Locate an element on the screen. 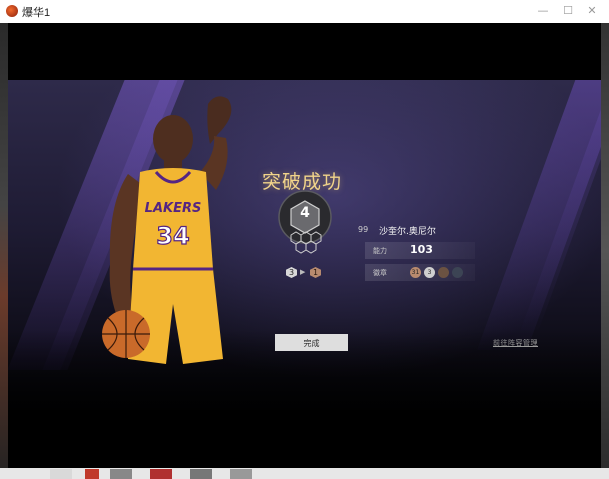 This screenshot has height=479, width=609. close-icon: ✕ is located at coordinates (592, 11).